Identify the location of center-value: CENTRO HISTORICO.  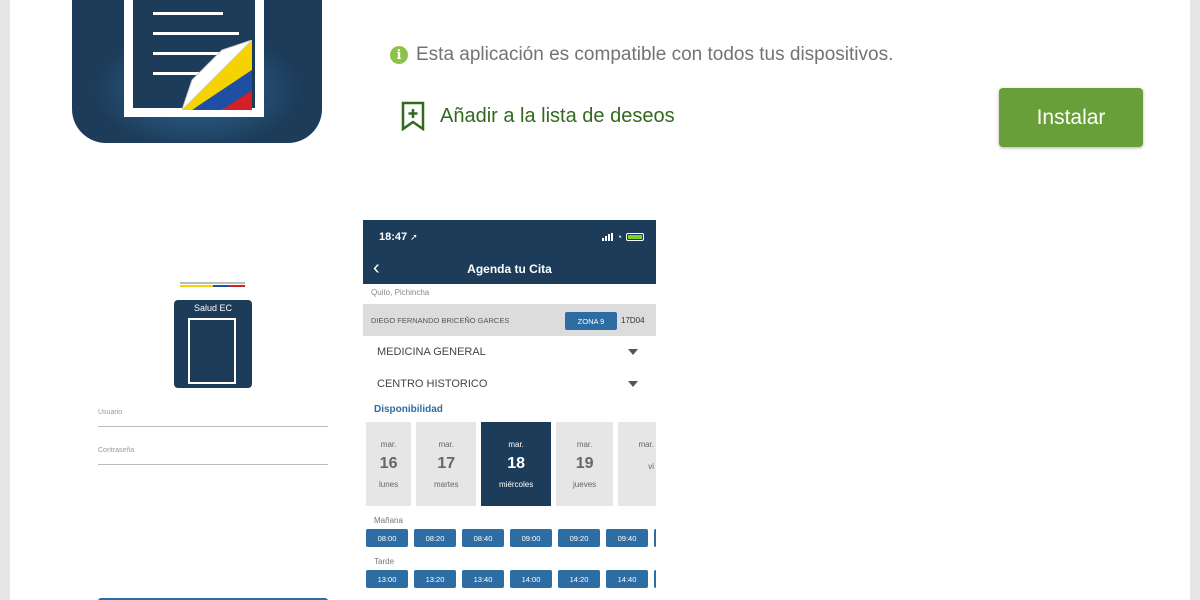
(432, 384).